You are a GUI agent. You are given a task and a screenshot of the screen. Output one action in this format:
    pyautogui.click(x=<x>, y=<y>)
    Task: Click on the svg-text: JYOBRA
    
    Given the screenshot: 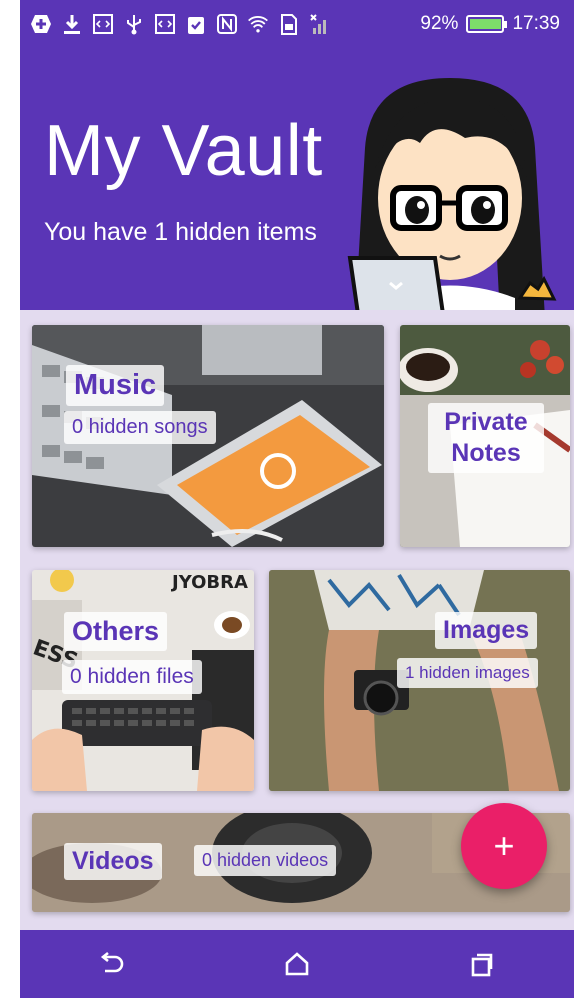 What is the action you would take?
    pyautogui.click(x=209, y=582)
    